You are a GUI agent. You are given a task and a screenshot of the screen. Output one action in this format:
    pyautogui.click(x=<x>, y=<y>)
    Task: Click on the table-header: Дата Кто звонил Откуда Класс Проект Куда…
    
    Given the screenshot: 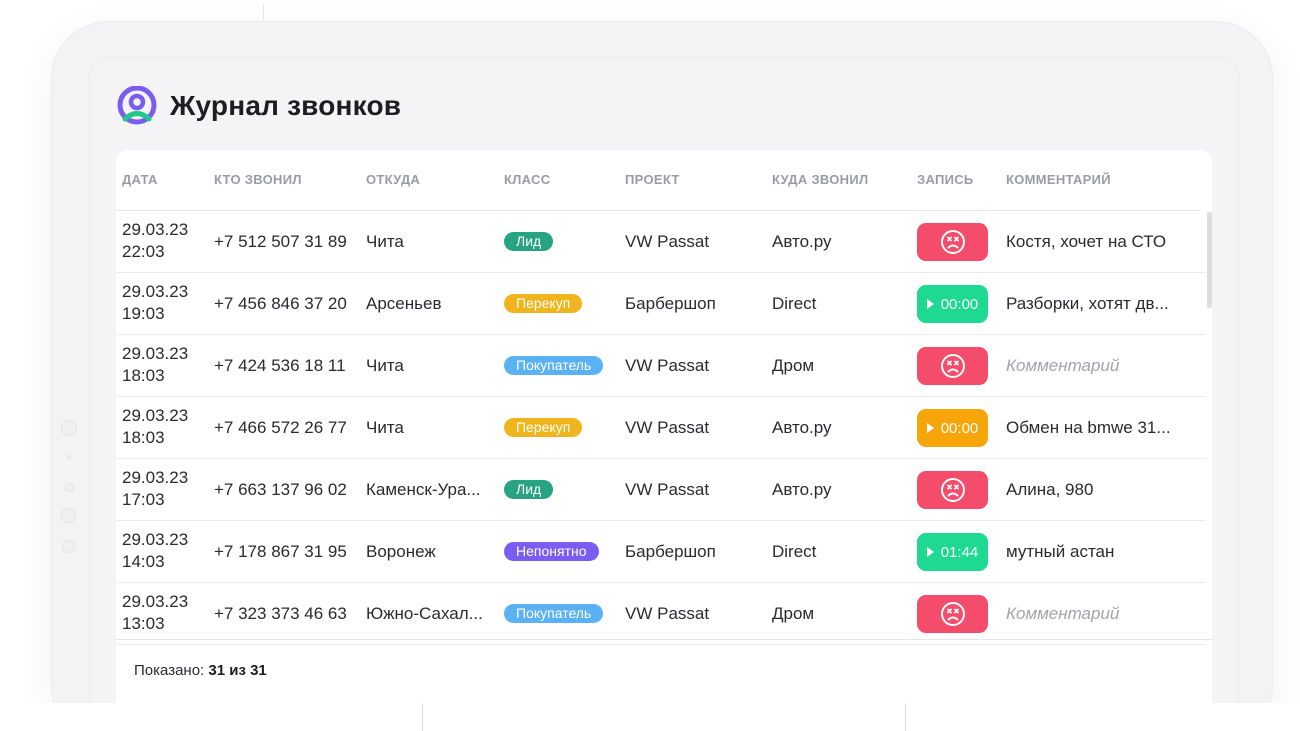 What is the action you would take?
    pyautogui.click(x=658, y=180)
    